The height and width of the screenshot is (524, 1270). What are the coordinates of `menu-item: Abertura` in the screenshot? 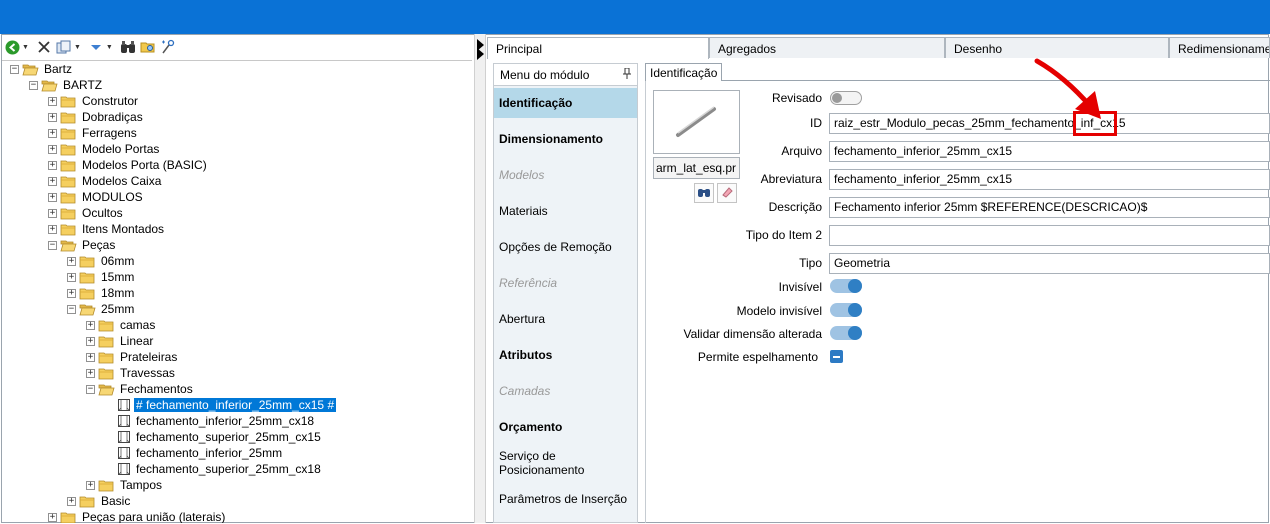 It's located at (565, 319).